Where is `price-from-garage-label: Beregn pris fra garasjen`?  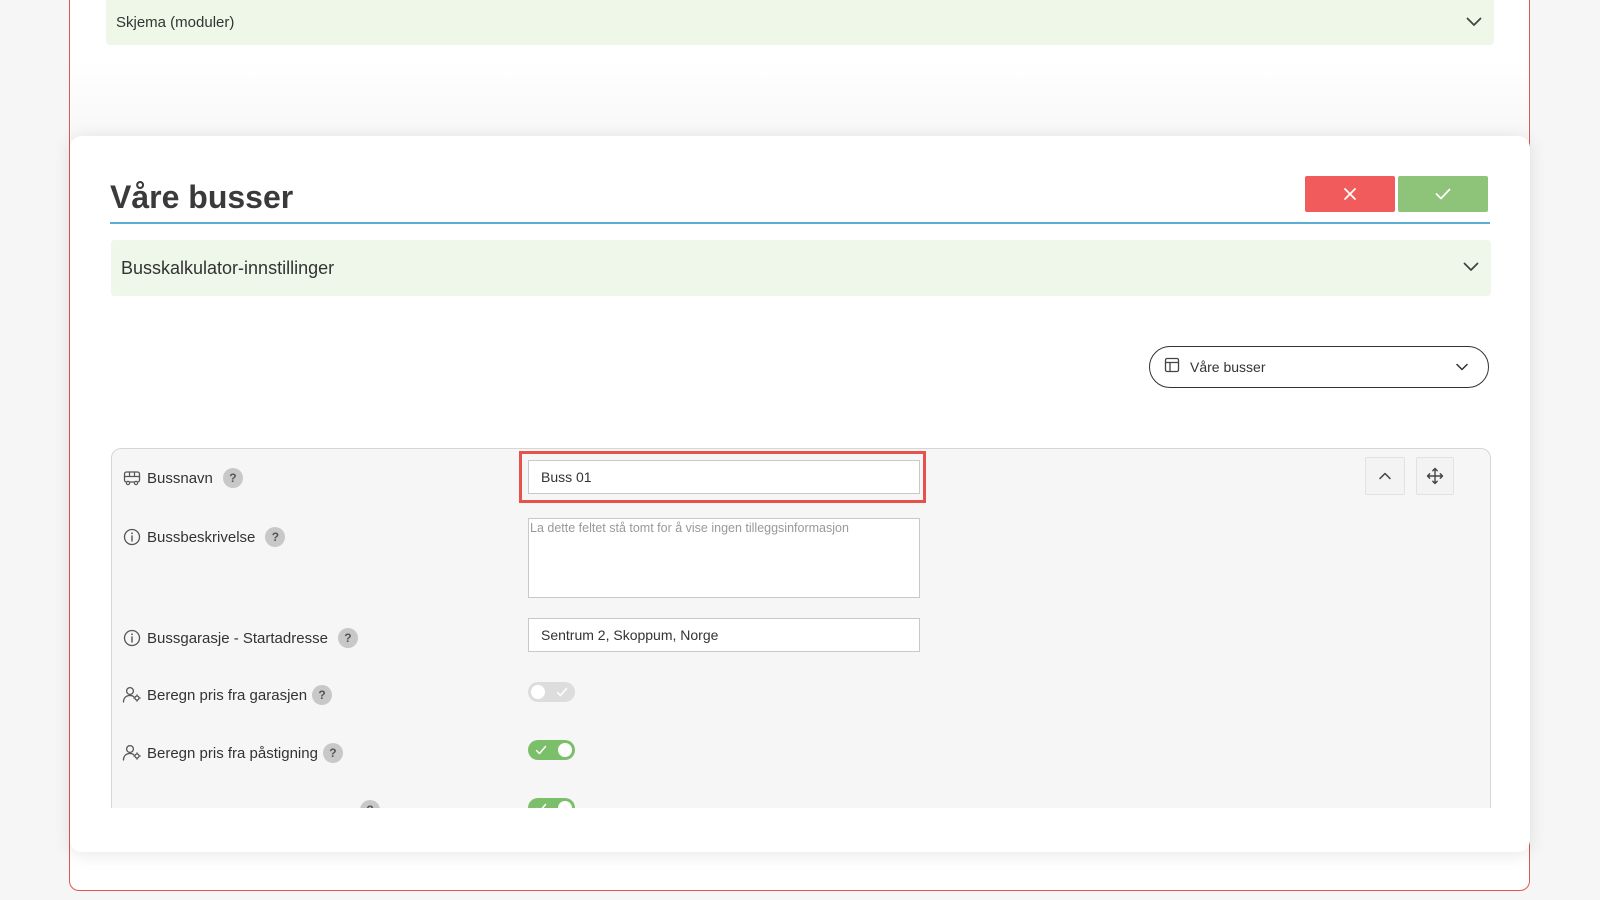
price-from-garage-label: Beregn pris fra garasjen is located at coordinates (227, 695).